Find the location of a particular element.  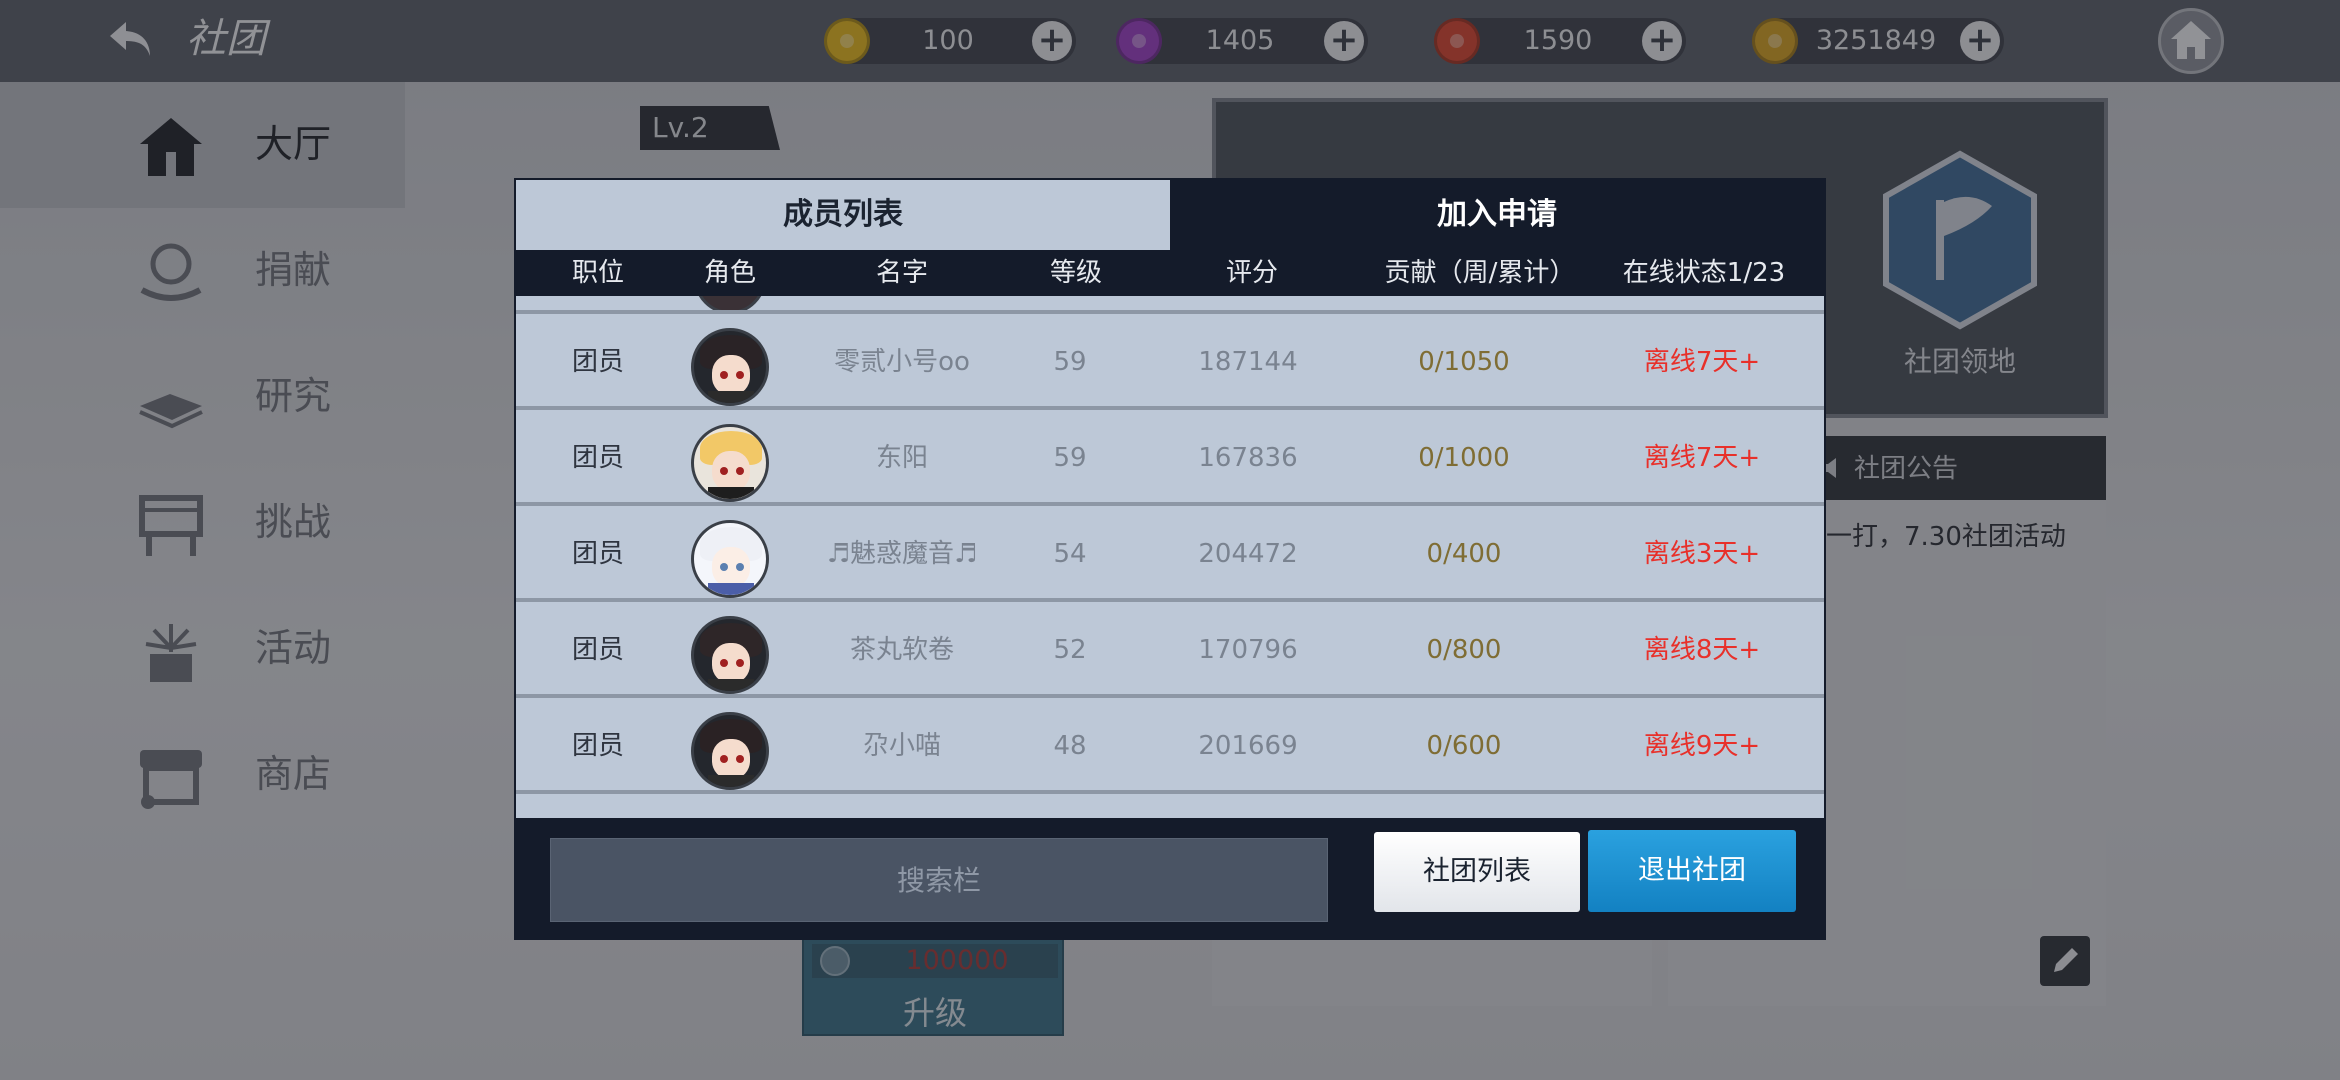

member-name: 东阳 is located at coordinates (902, 458).